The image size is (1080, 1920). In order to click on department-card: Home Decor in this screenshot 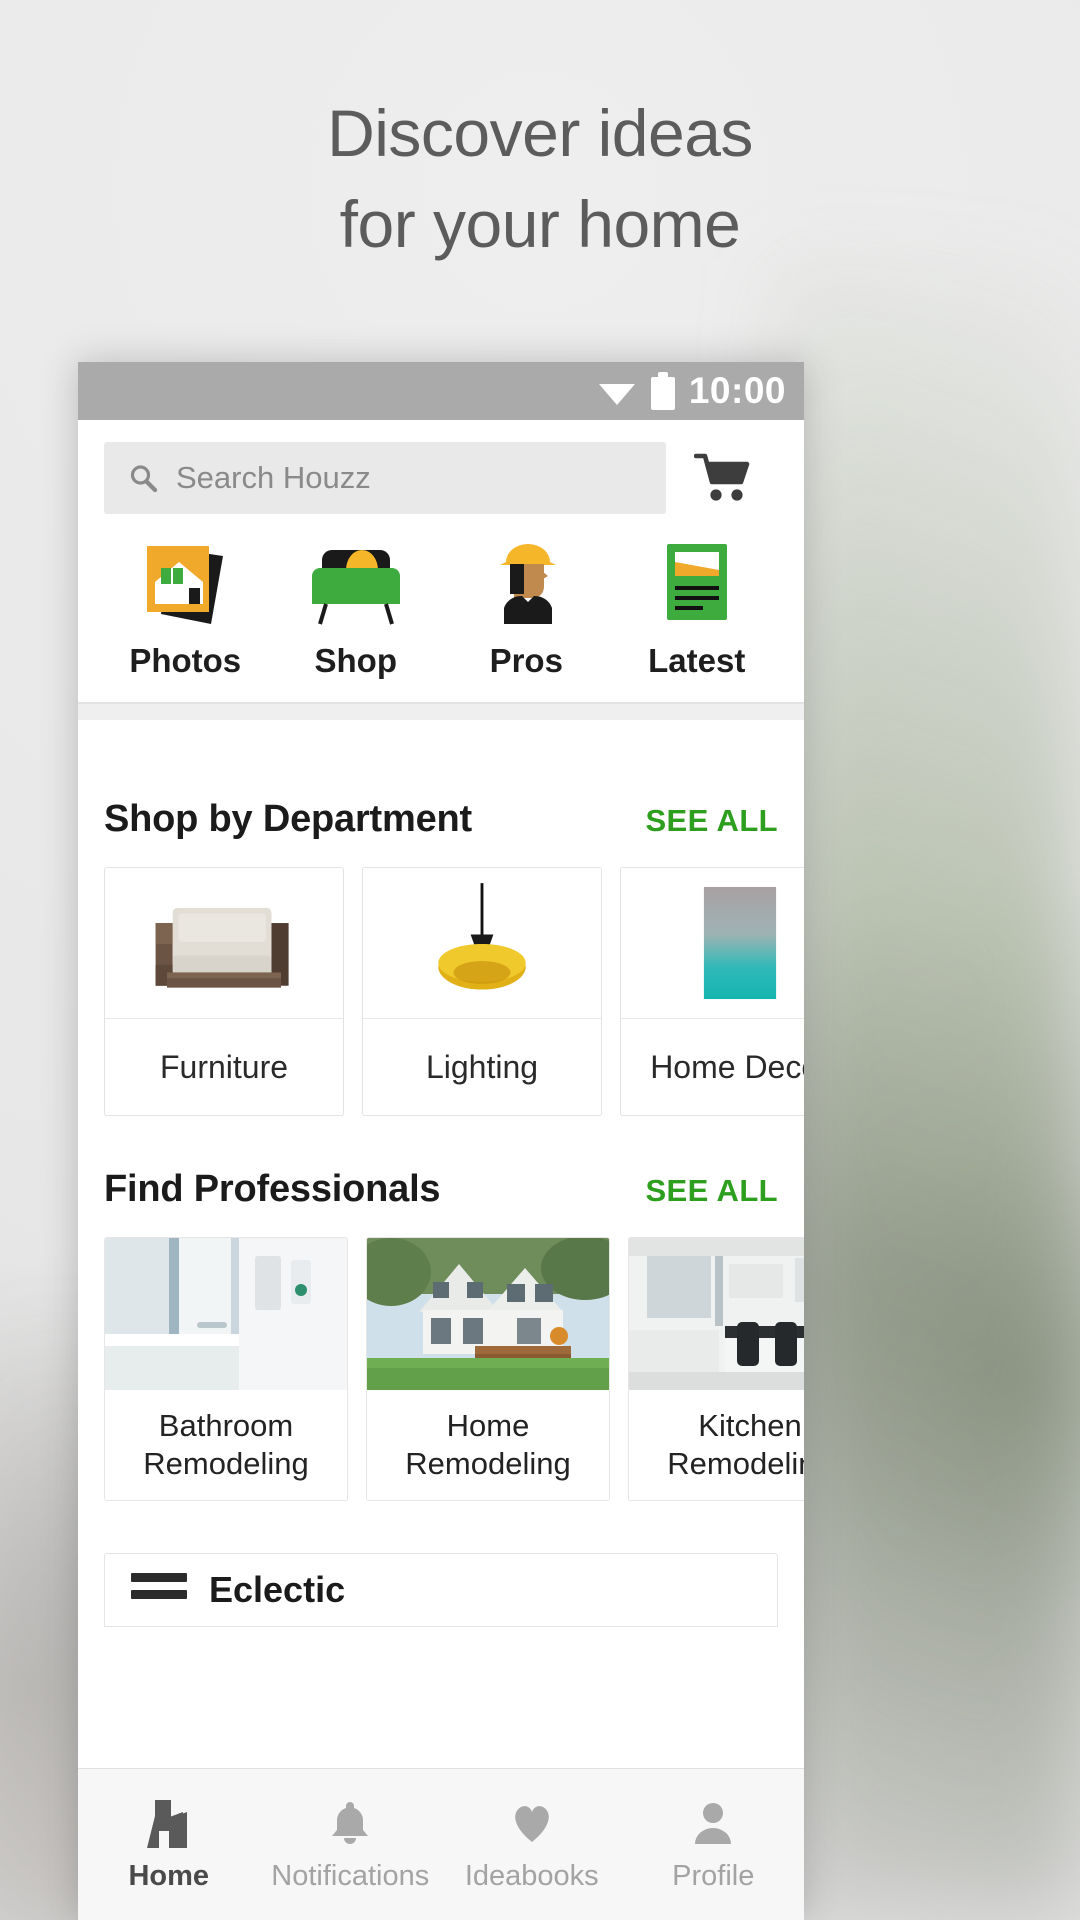, I will do `click(712, 991)`.